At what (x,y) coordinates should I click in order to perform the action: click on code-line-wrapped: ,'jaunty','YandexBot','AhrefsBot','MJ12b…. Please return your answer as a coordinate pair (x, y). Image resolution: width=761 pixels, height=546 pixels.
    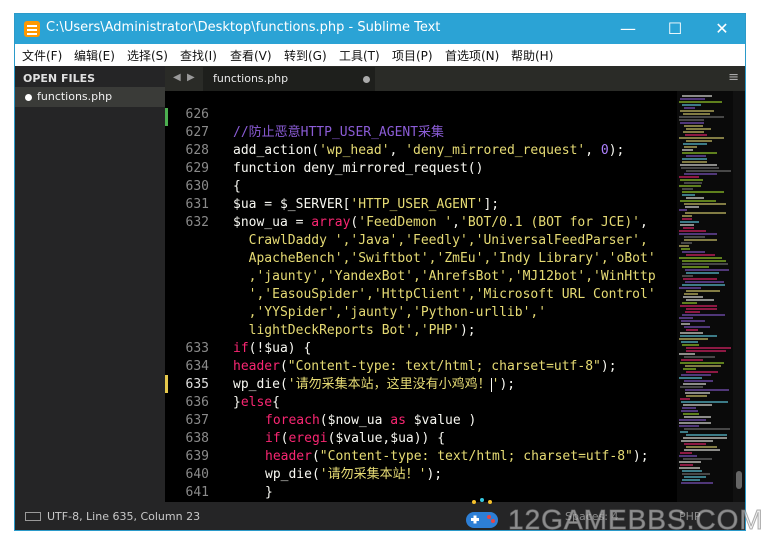
    Looking at the image, I should click on (444, 276).